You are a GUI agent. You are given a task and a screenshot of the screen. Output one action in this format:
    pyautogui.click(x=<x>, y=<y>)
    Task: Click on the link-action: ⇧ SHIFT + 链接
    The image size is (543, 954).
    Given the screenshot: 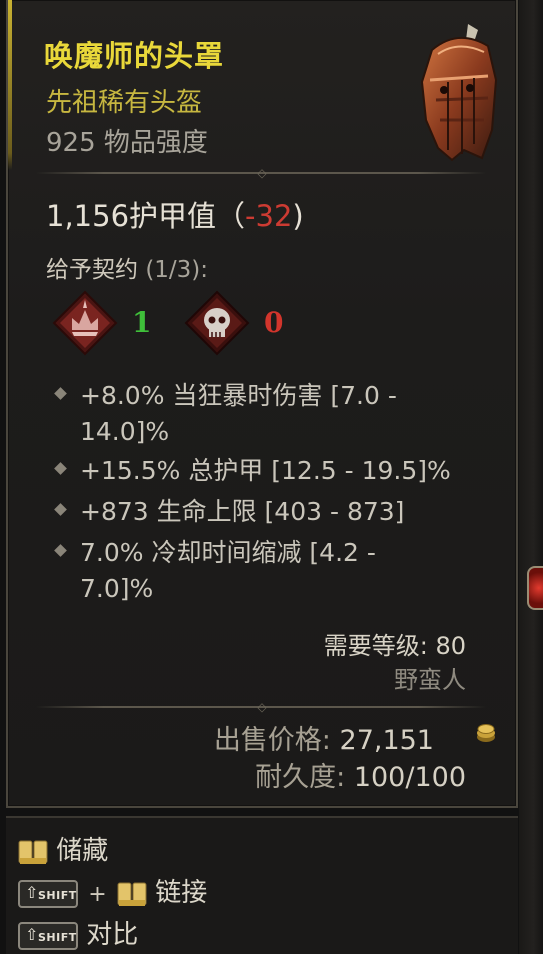 What is the action you would take?
    pyautogui.click(x=112, y=890)
    